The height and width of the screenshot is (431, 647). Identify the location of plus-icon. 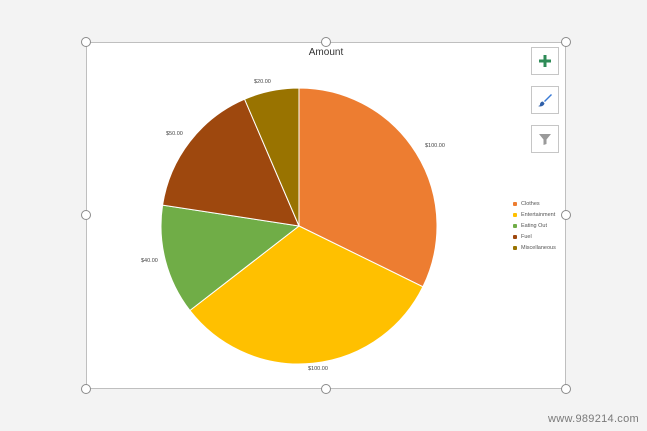
(545, 61).